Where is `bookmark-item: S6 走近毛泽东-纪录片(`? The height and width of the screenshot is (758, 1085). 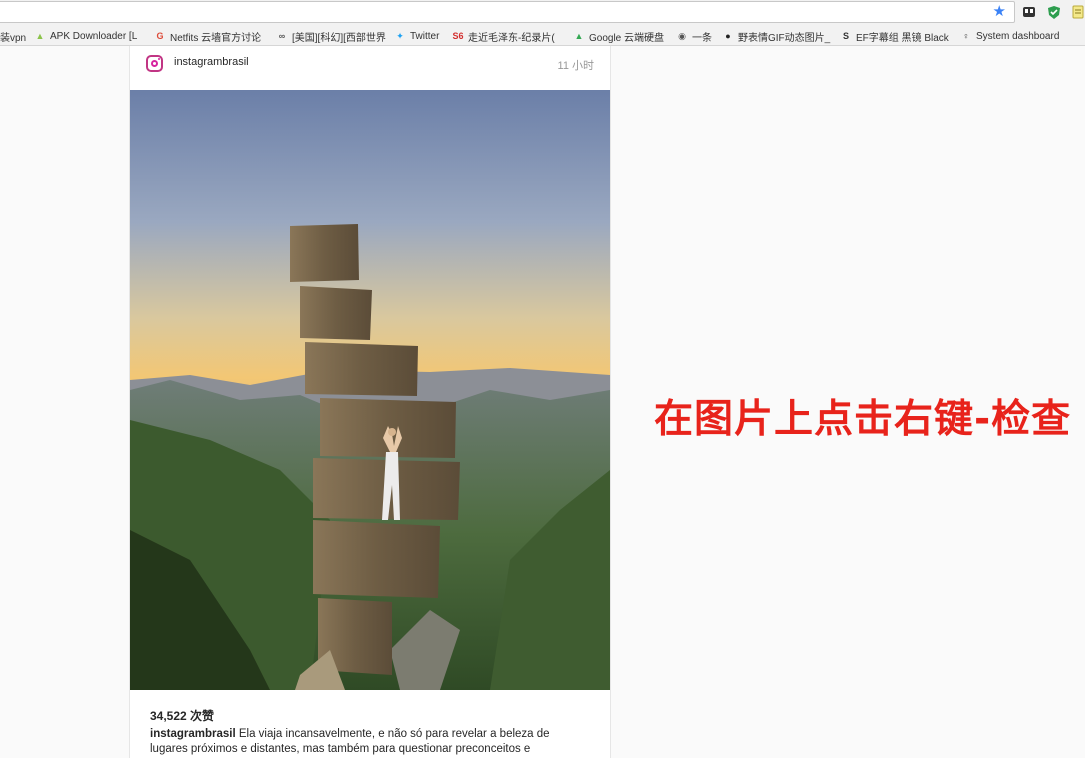 bookmark-item: S6 走近毛泽东-纪录片( is located at coordinates (503, 36).